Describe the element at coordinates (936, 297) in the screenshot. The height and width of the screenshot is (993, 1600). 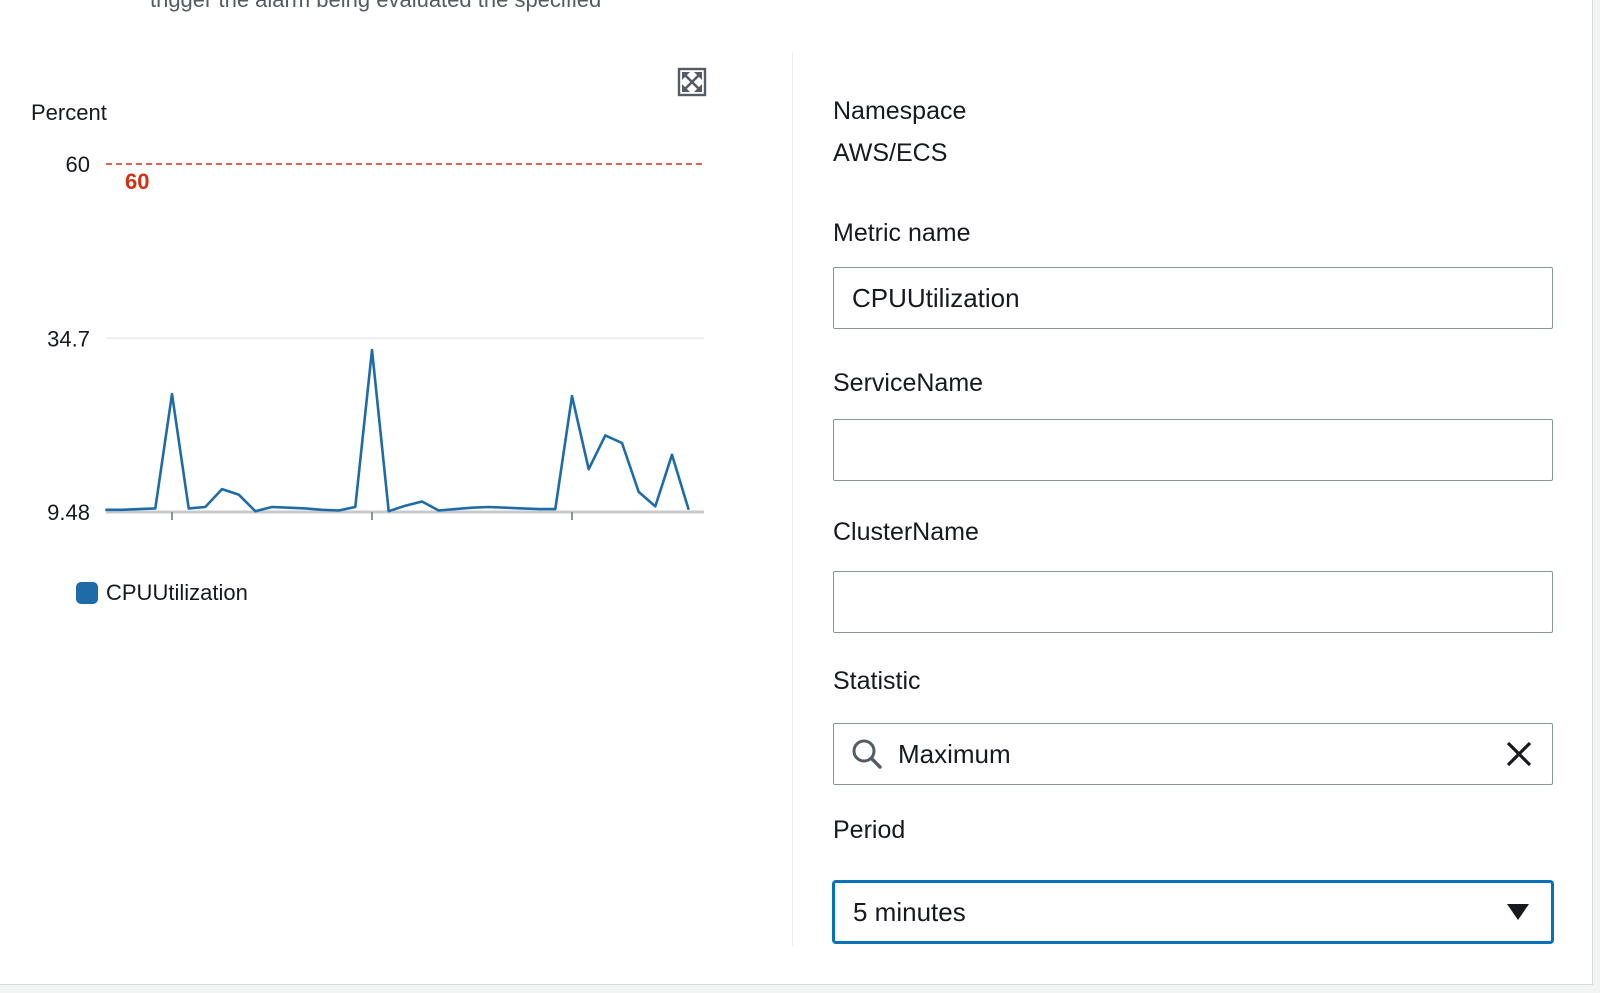
I see `metric-name-value: CPUUtilization` at that location.